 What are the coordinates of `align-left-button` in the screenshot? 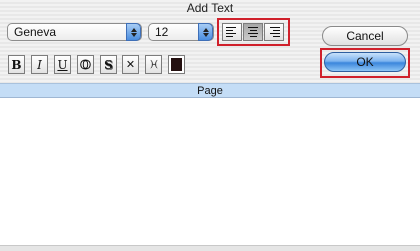 It's located at (232, 32).